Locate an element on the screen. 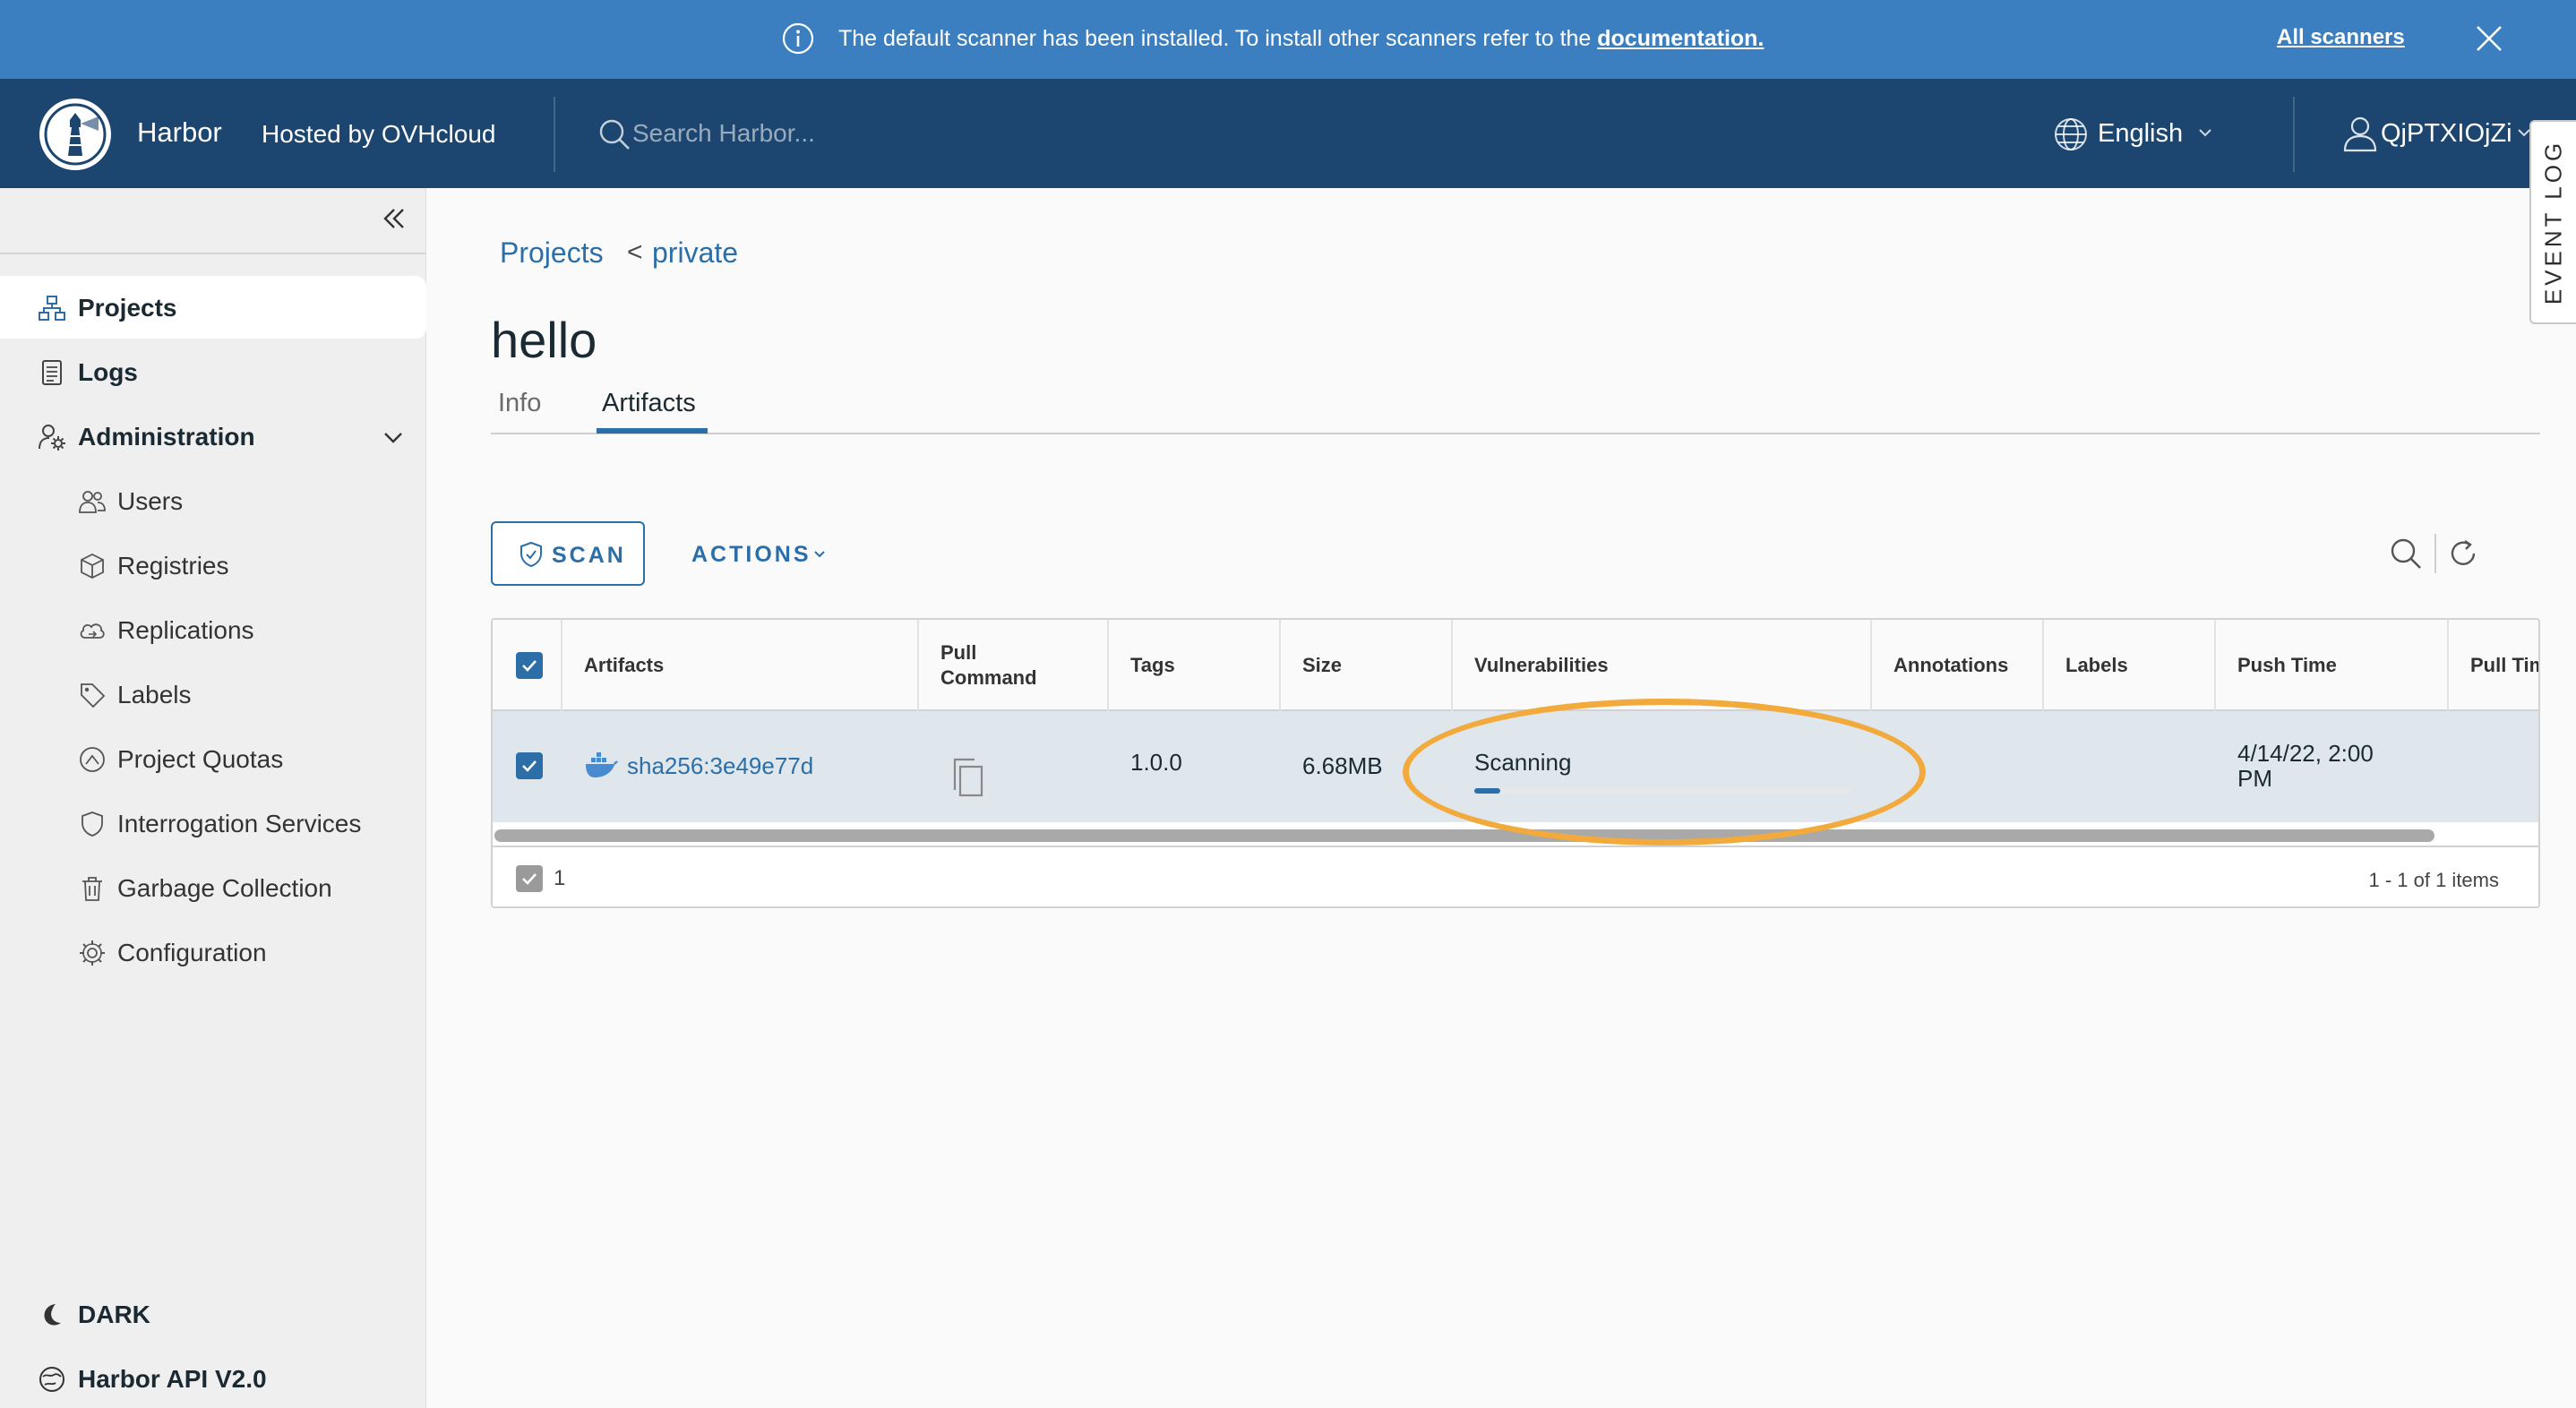  close-icon is located at coordinates (2489, 38).